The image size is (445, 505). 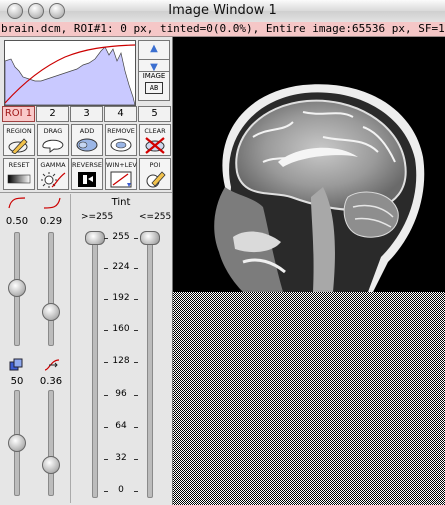 I want to click on slider-4-value: 0.36, so click(x=51, y=381).